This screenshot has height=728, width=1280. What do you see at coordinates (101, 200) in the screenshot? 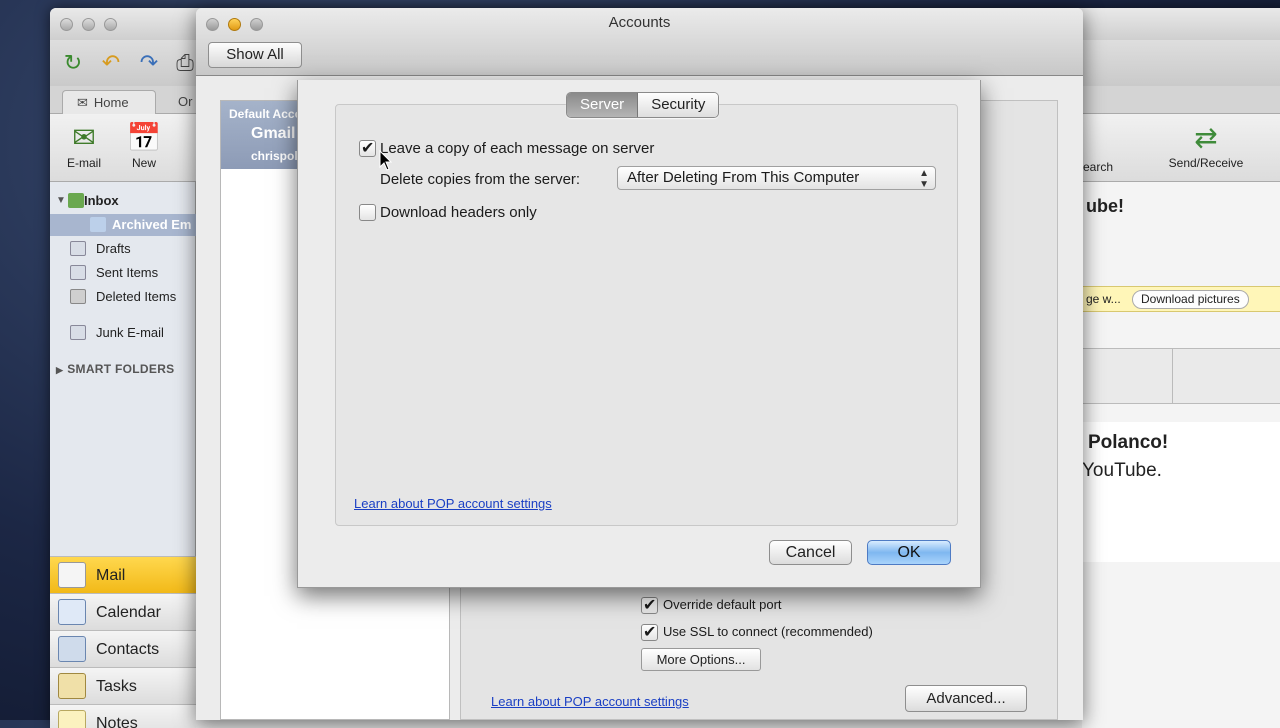
I see `folder-inbox-label: Inbox` at bounding box center [101, 200].